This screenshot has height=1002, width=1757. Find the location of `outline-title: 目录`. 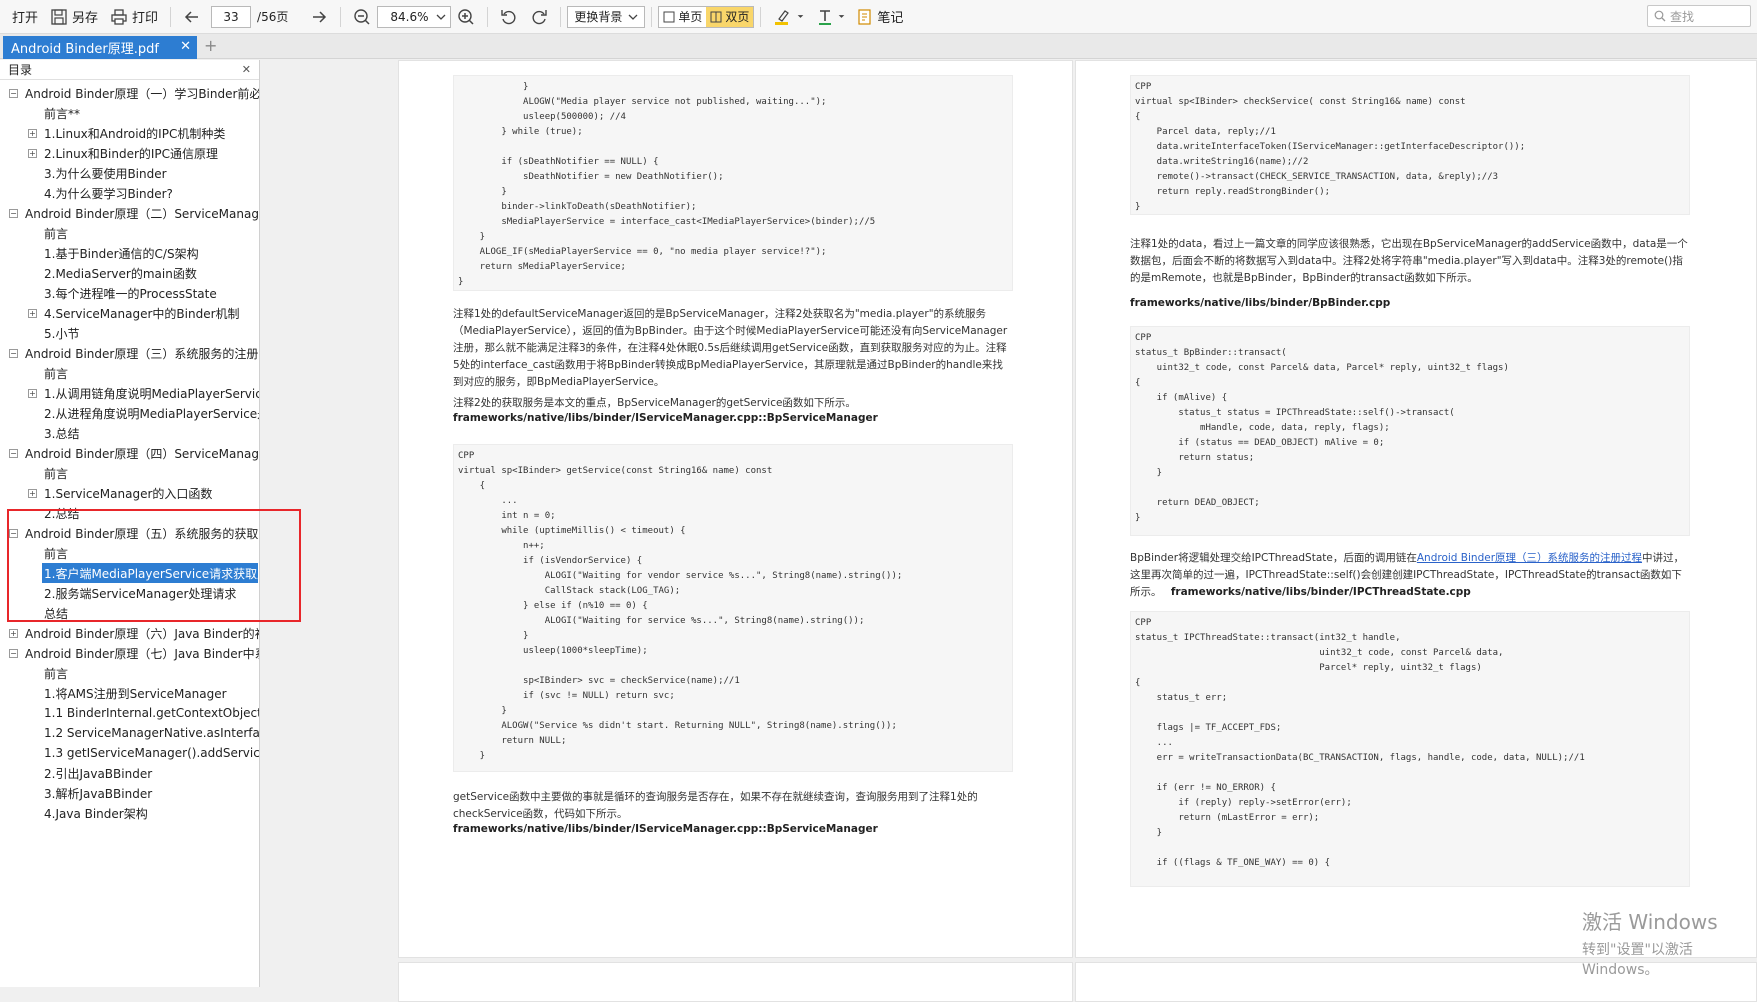

outline-title: 目录 is located at coordinates (20, 70).